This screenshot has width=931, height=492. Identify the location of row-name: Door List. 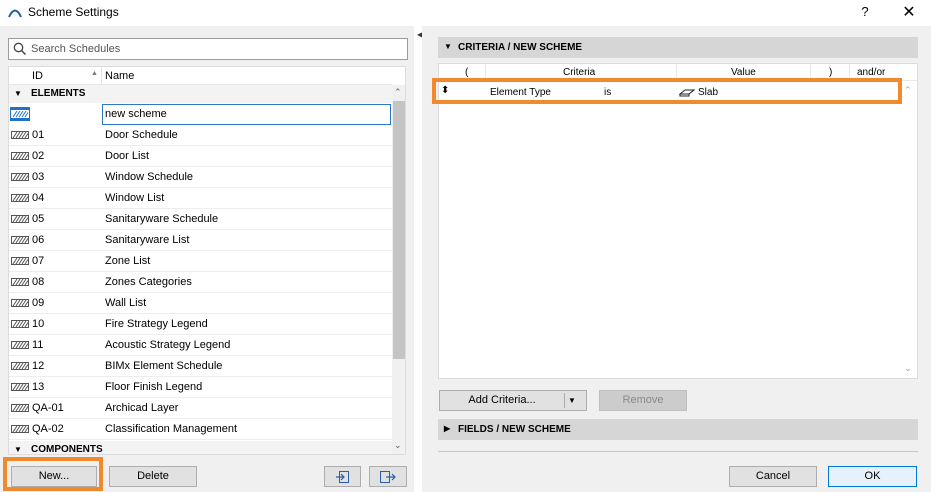
(127, 156).